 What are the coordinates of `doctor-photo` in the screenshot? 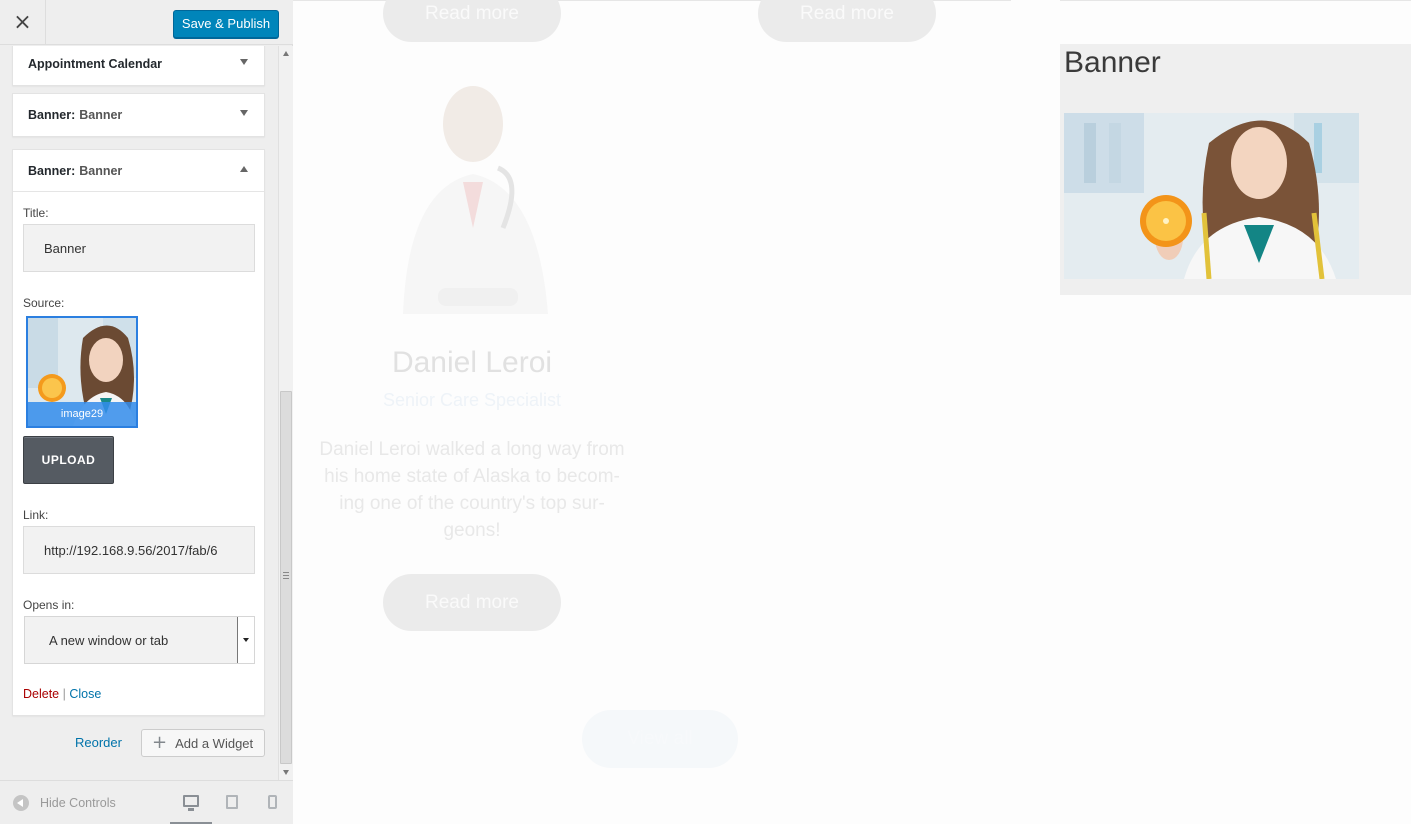 It's located at (475, 200).